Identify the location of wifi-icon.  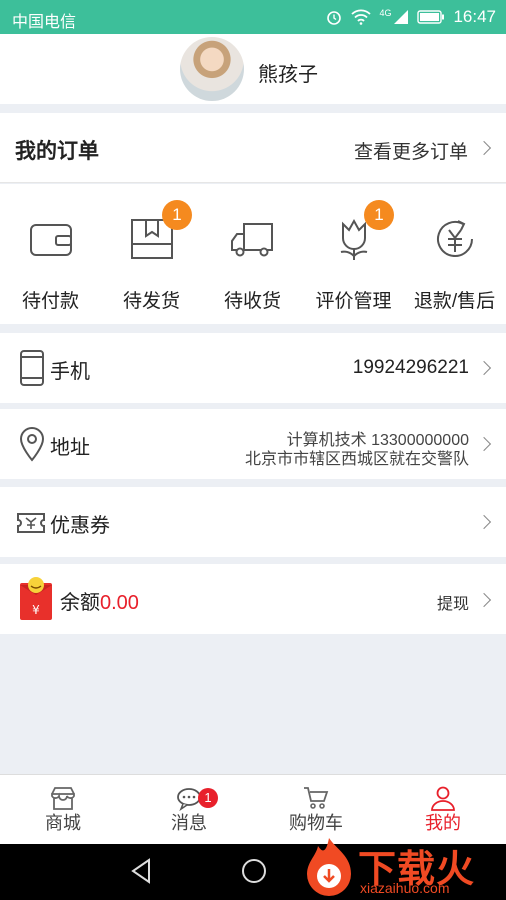
(361, 17).